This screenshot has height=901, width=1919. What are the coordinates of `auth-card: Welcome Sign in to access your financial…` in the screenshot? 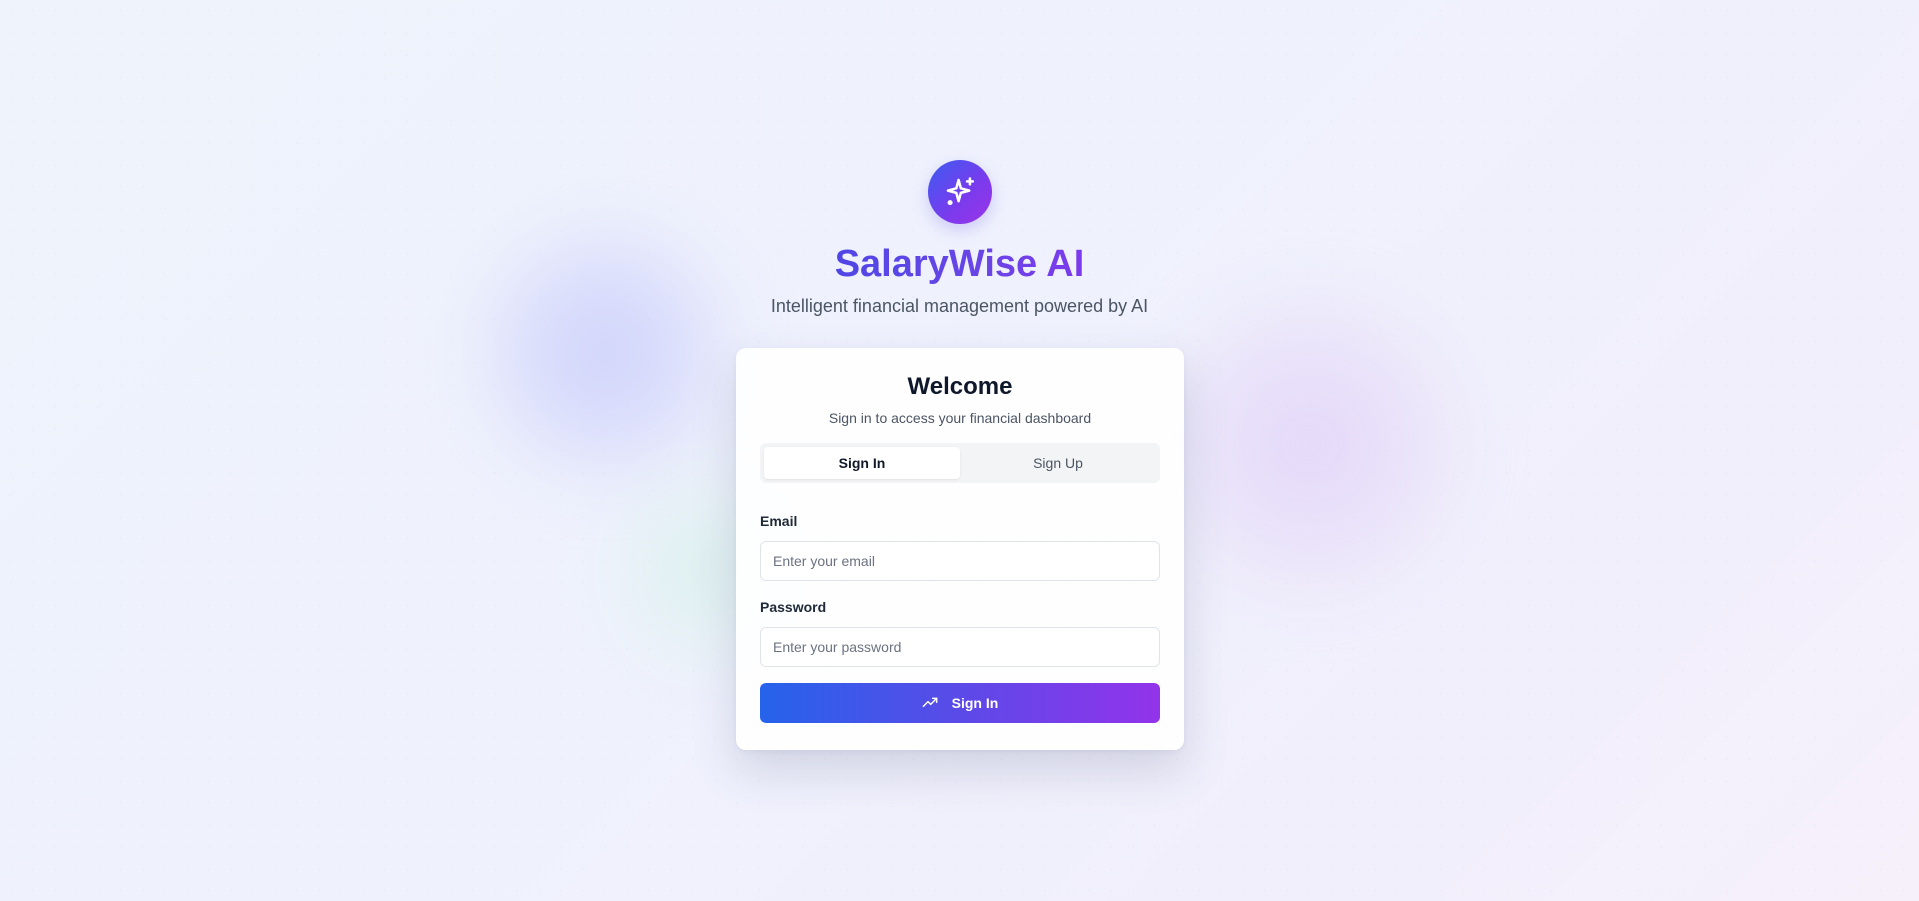 It's located at (960, 549).